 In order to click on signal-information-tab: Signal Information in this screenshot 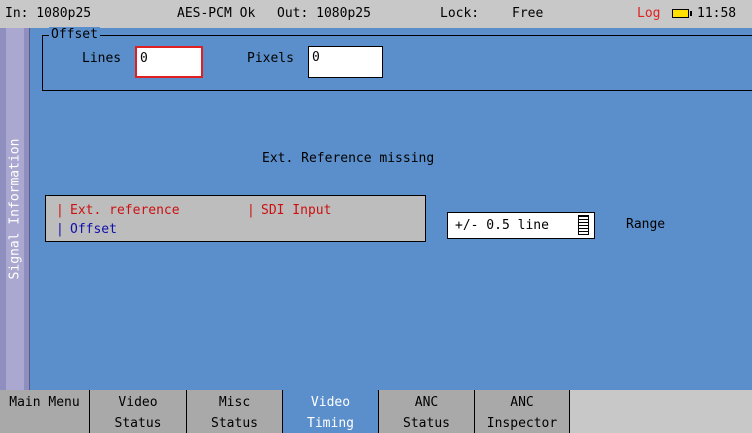, I will do `click(15, 209)`.